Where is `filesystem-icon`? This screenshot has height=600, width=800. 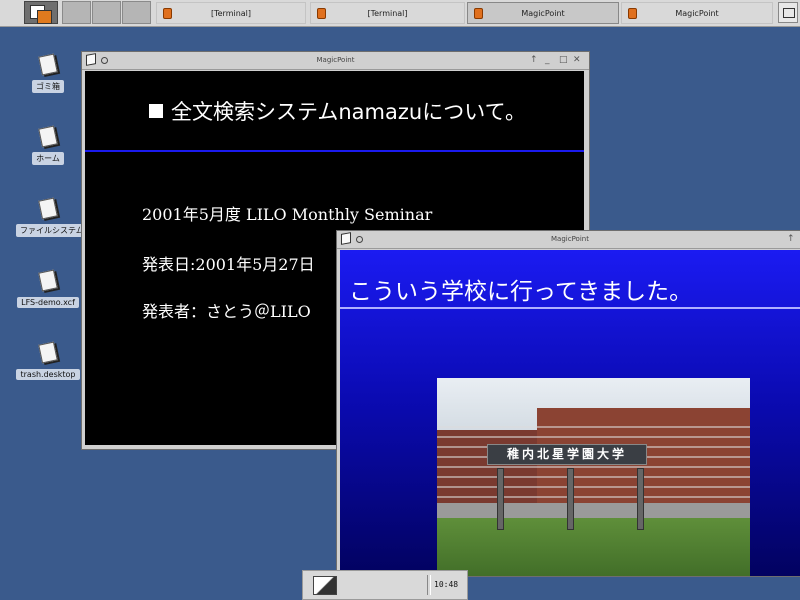
filesystem-icon is located at coordinates (48, 208).